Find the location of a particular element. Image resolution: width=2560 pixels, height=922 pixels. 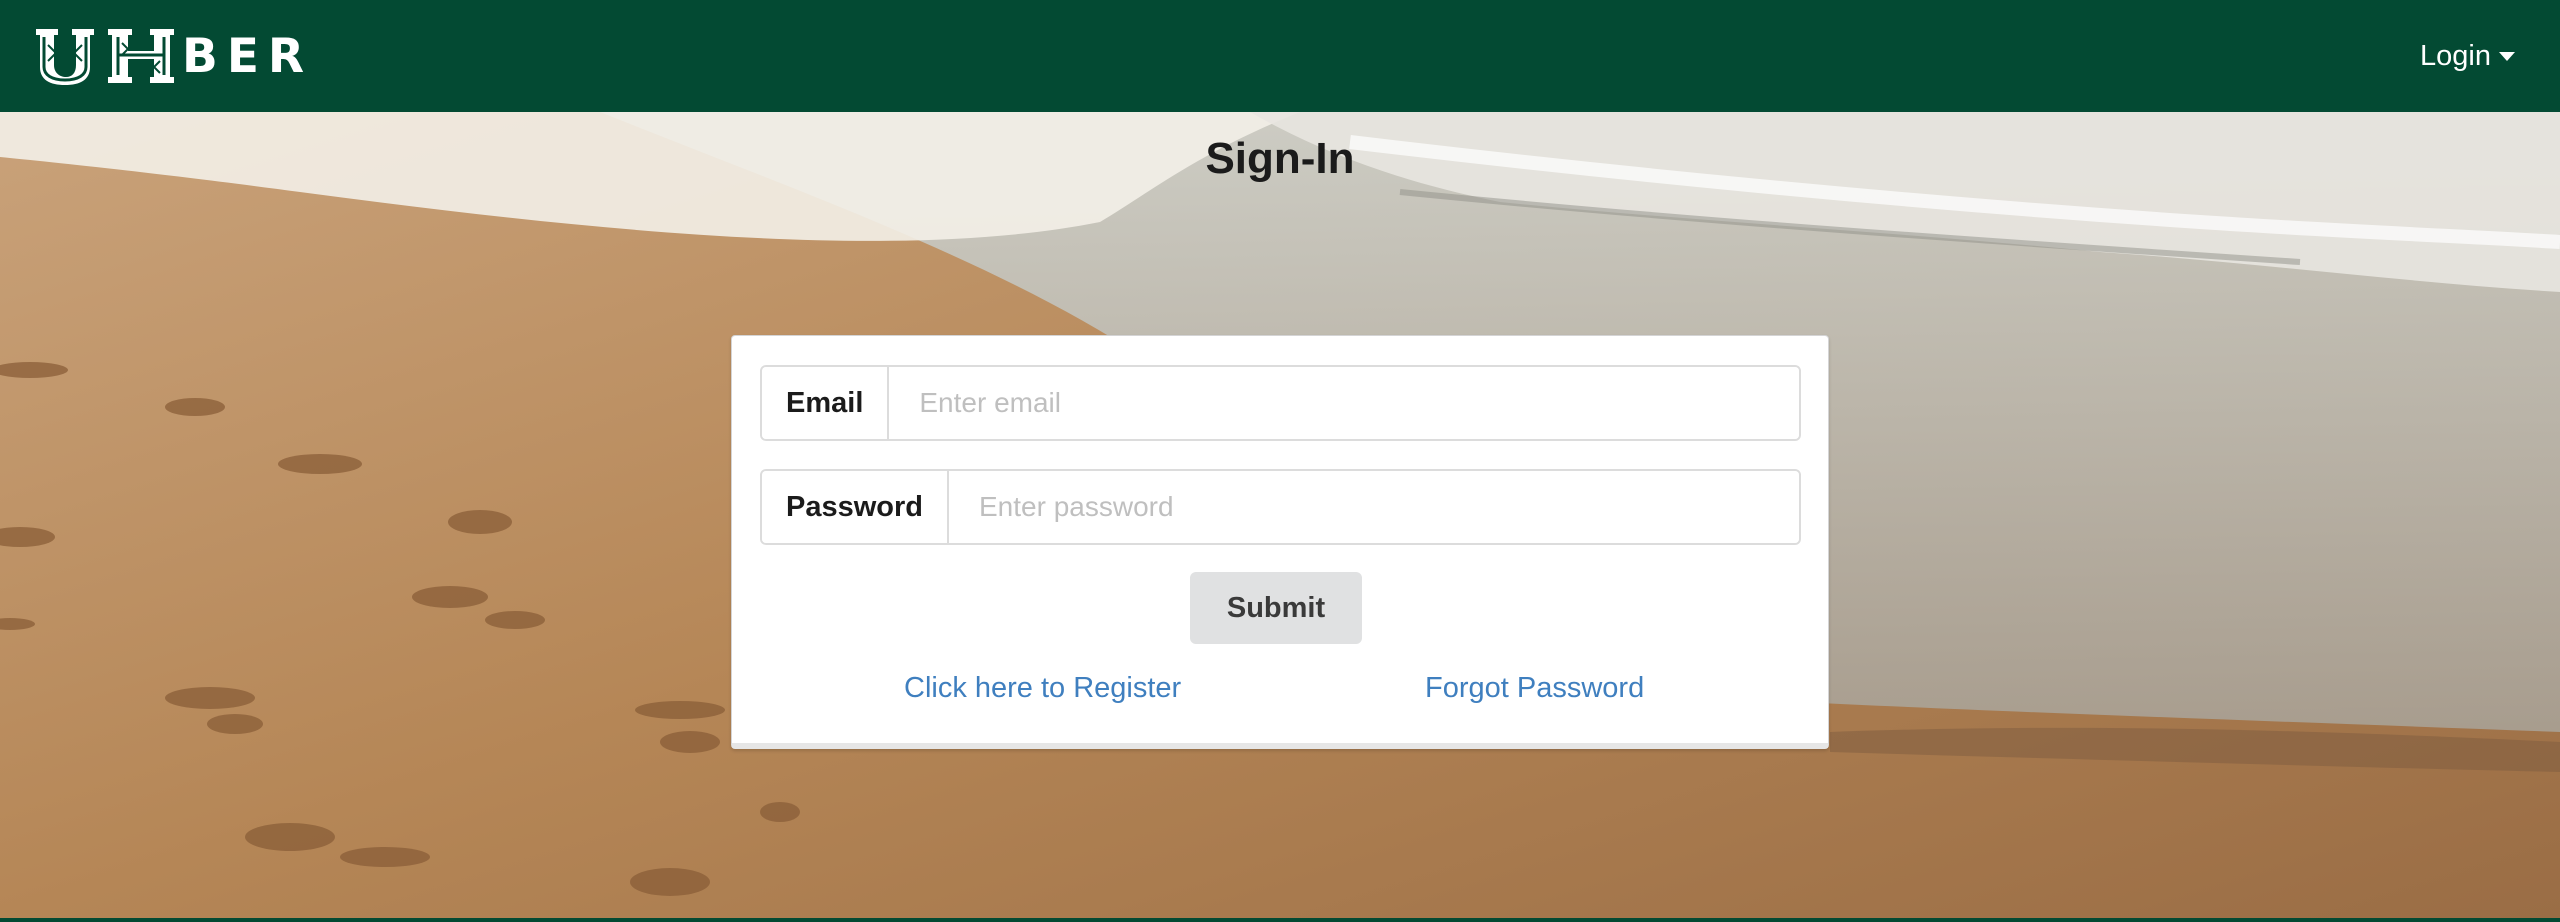

password-field: Password is located at coordinates (1280, 507).